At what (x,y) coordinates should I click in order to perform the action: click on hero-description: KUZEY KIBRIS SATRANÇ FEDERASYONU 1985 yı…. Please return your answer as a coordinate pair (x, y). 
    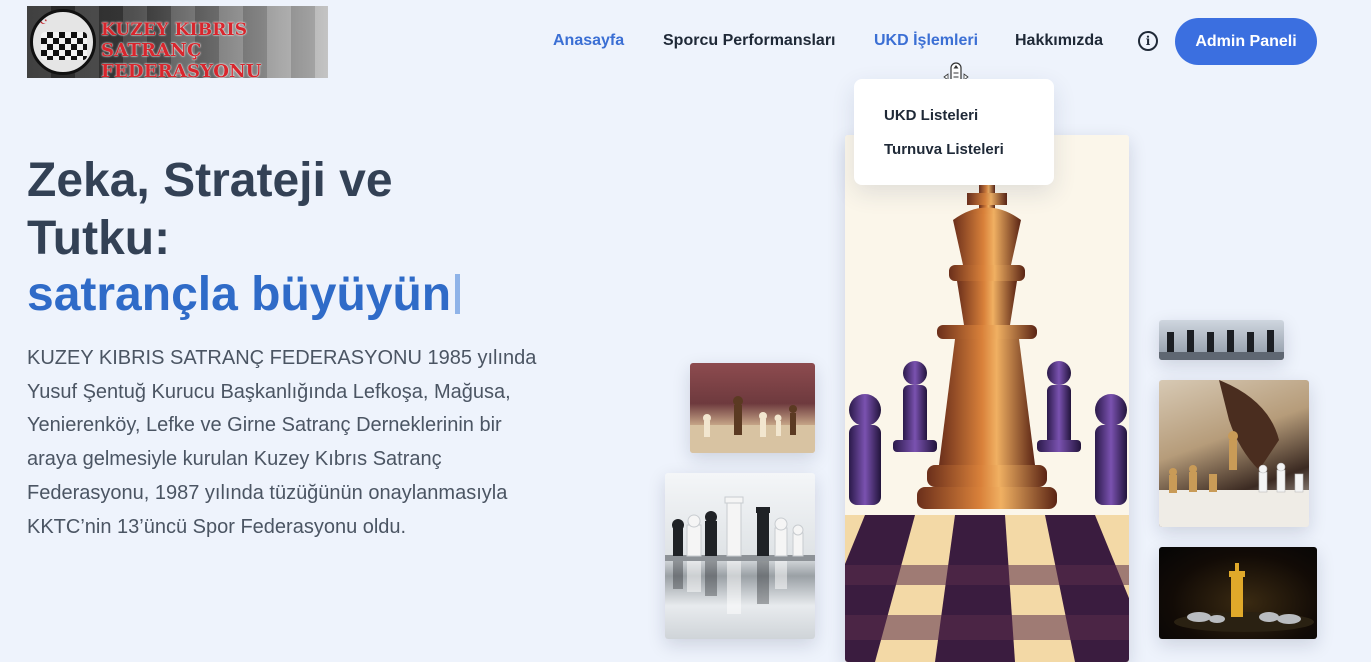
    Looking at the image, I should click on (282, 442).